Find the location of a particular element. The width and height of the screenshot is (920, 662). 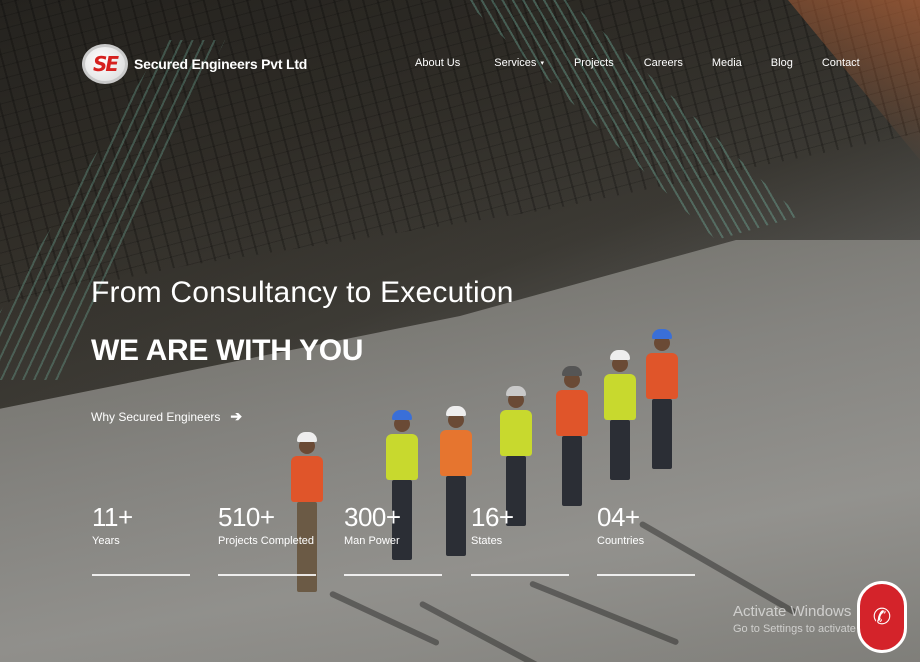

chevron-down-icon: ▾ is located at coordinates (542, 63).